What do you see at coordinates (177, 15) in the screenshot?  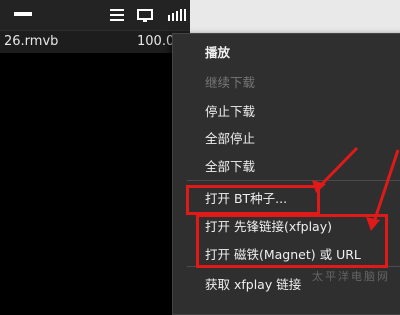 I see `bars-icon` at bounding box center [177, 15].